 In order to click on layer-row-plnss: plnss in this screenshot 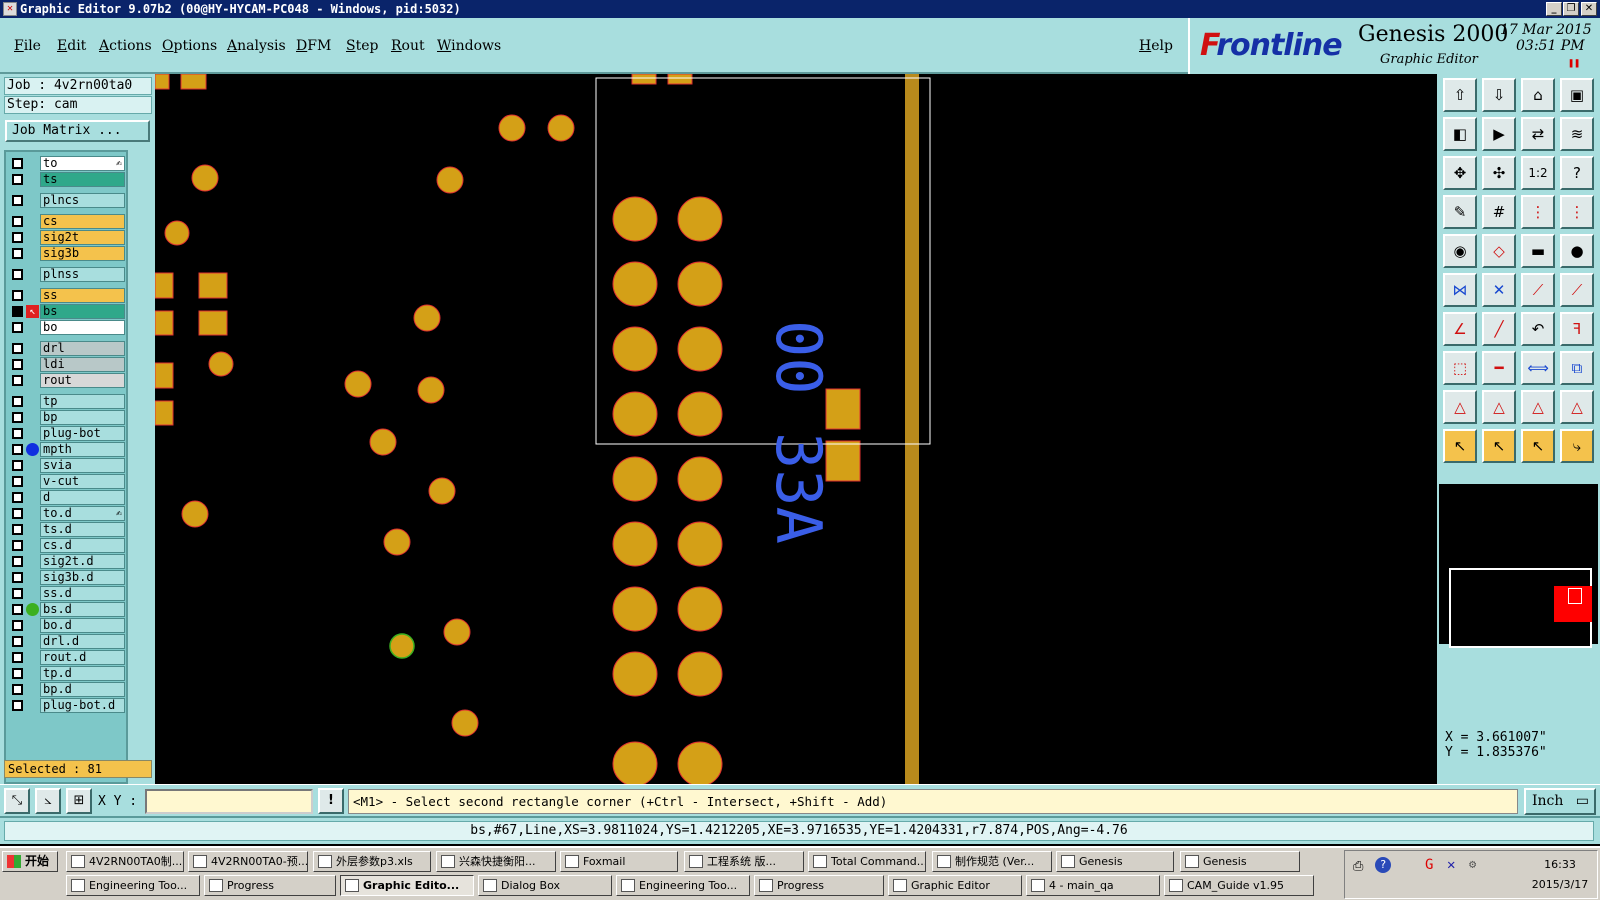, I will do `click(67, 274)`.